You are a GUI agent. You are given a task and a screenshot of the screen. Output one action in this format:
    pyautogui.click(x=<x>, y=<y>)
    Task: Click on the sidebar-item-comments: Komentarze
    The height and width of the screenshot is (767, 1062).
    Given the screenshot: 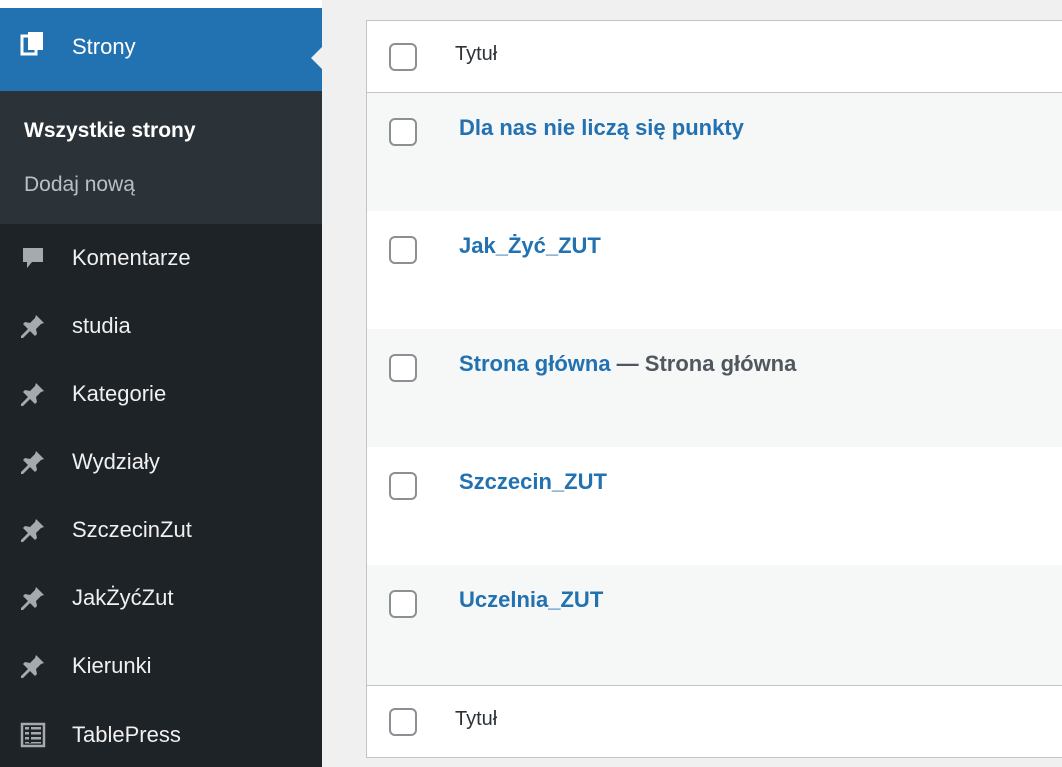 What is the action you would take?
    pyautogui.click(x=161, y=258)
    